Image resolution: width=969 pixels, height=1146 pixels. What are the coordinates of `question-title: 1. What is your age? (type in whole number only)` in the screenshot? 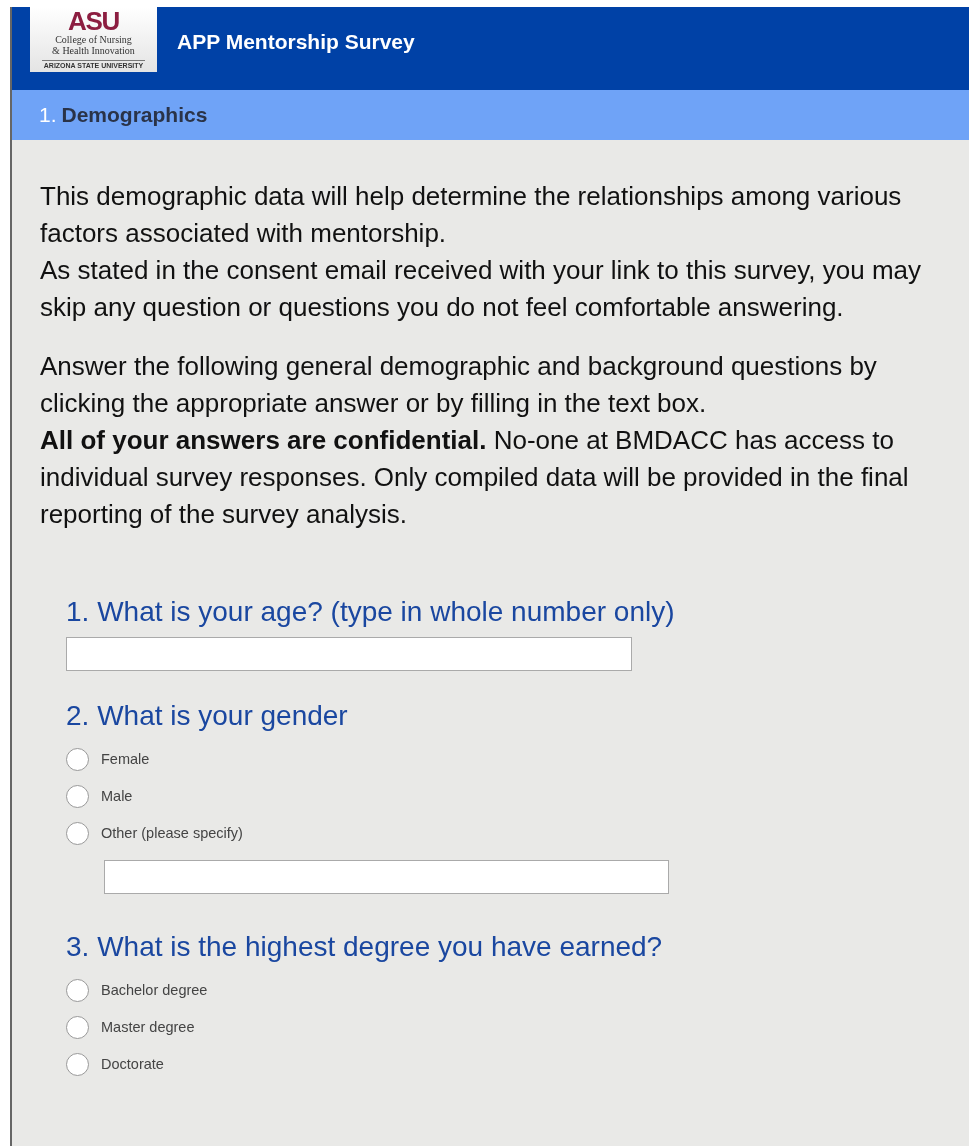 It's located at (371, 612).